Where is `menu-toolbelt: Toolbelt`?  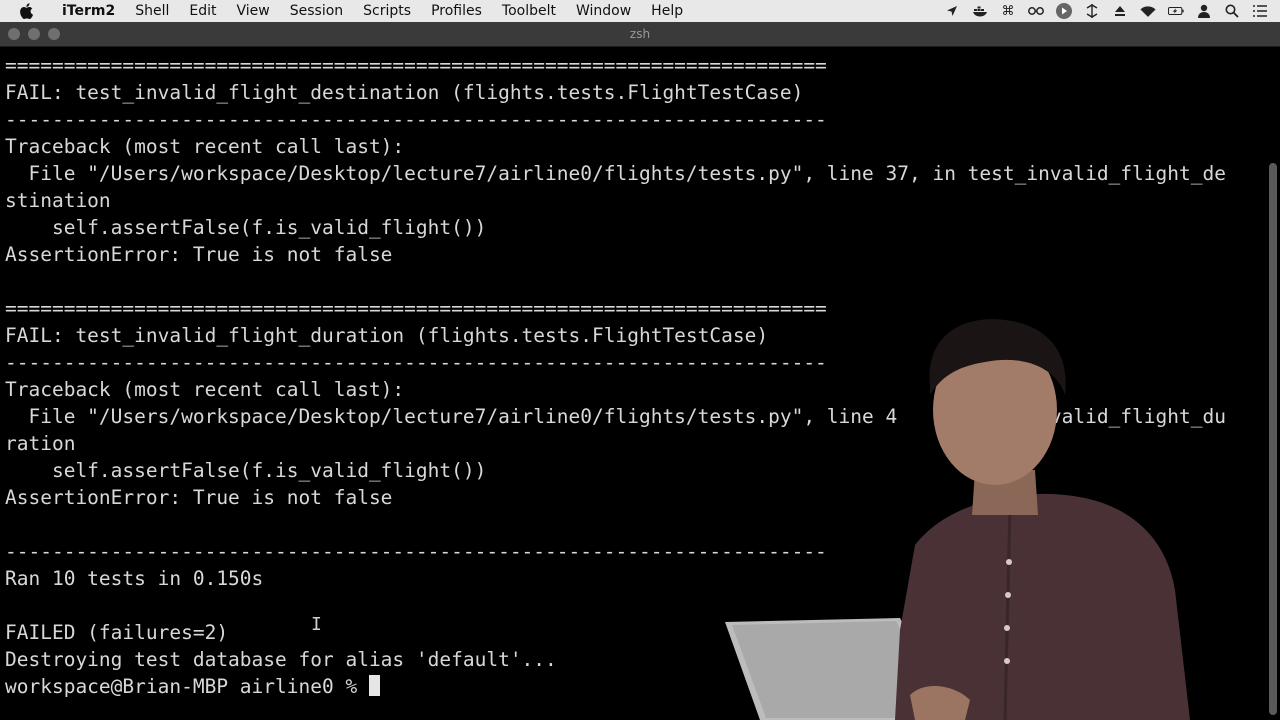 menu-toolbelt: Toolbelt is located at coordinates (529, 11).